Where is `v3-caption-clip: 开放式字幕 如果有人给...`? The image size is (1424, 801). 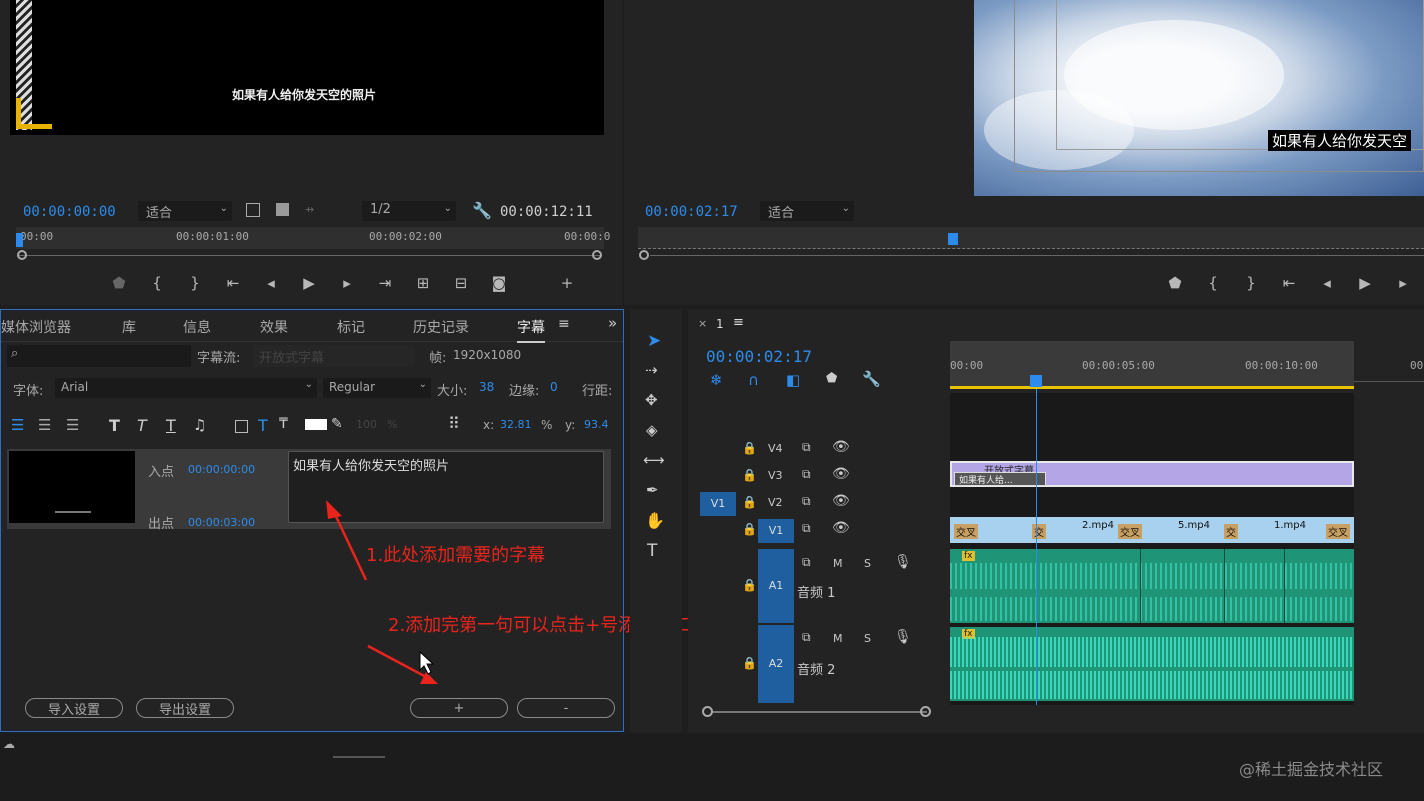
v3-caption-clip: 开放式字幕 如果有人给... is located at coordinates (1152, 474).